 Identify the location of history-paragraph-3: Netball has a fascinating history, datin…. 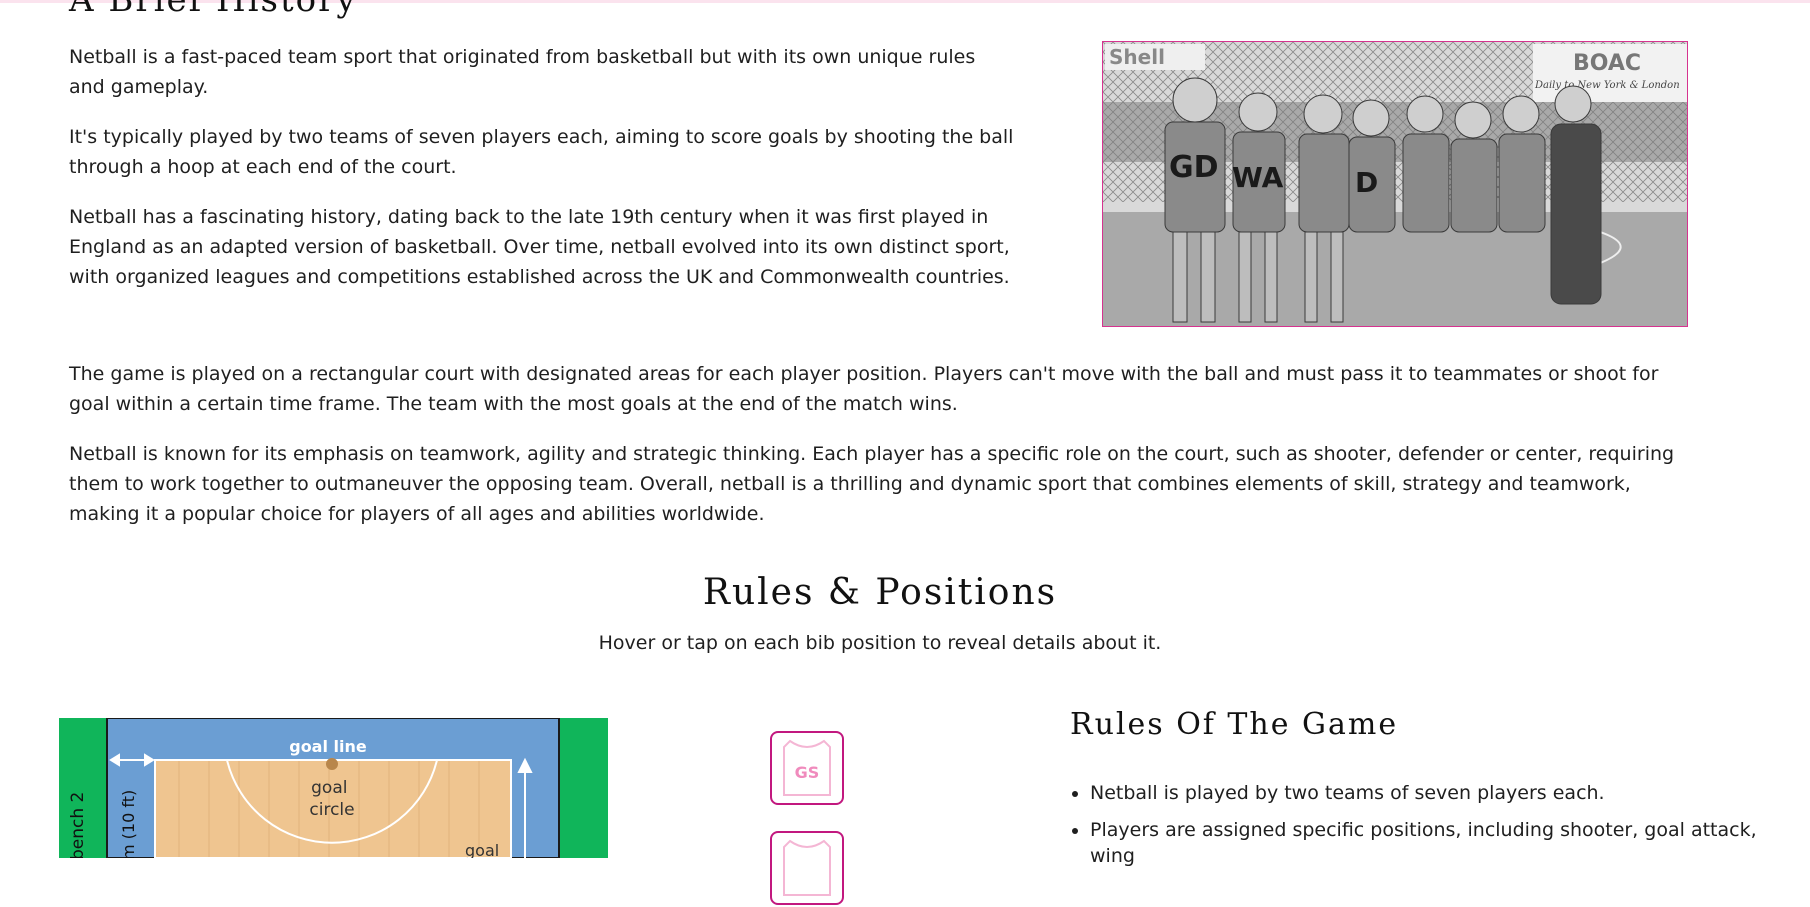
(539, 247).